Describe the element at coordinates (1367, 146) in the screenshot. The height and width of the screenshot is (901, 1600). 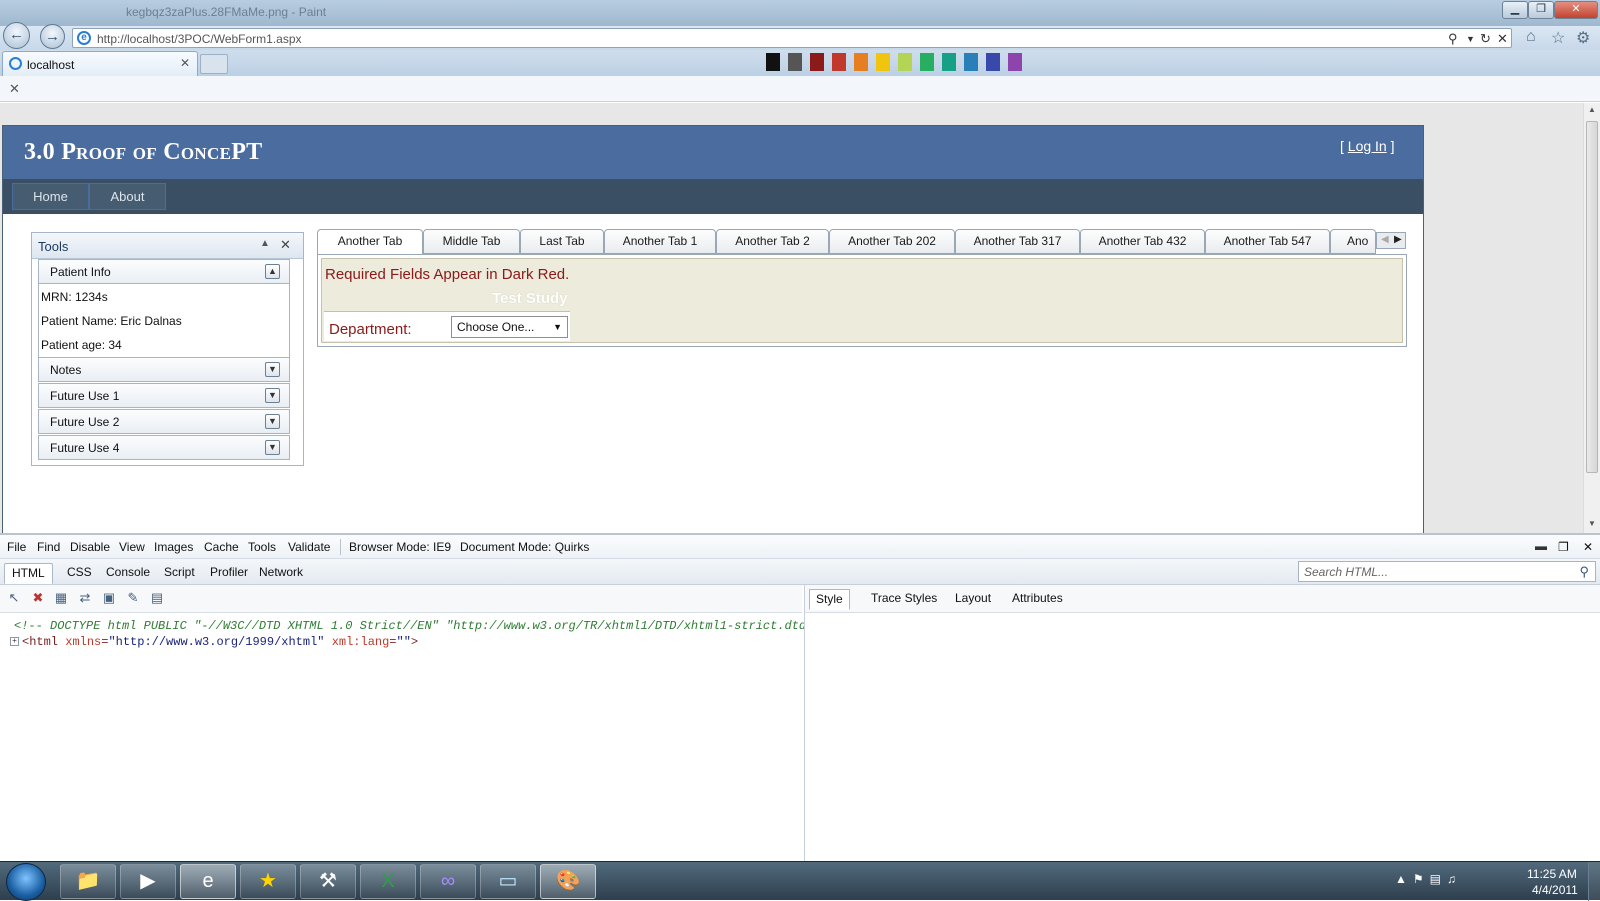
I see `login-link: Log In` at that location.